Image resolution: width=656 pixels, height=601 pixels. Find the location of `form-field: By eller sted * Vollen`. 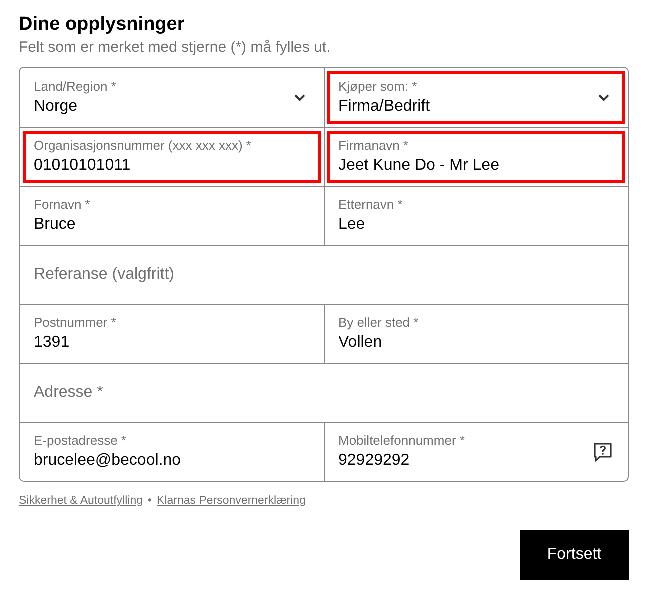

form-field: By eller sted * Vollen is located at coordinates (476, 334).